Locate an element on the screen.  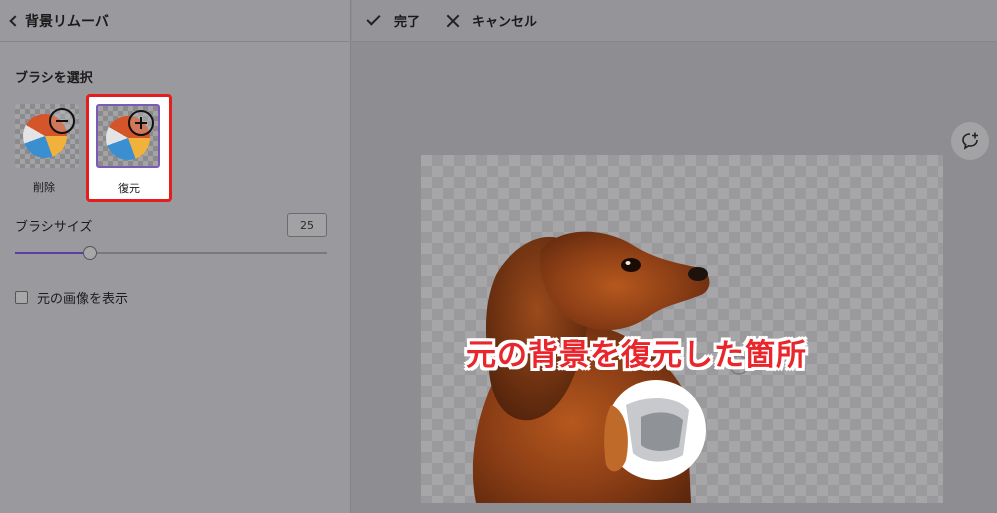
brush-restore-button is located at coordinates (128, 136).